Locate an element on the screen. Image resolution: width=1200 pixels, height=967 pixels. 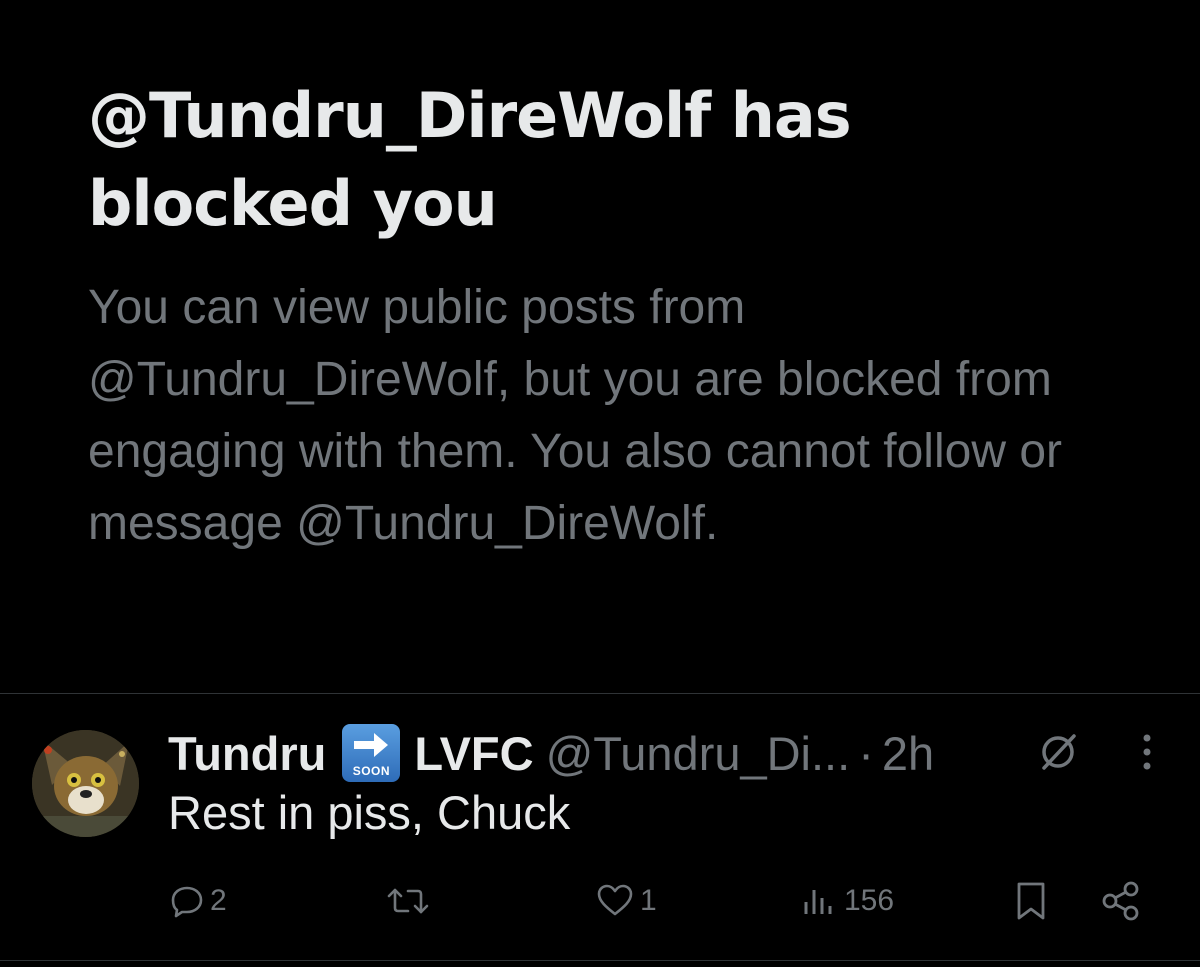
repost-button is located at coordinates (408, 901).